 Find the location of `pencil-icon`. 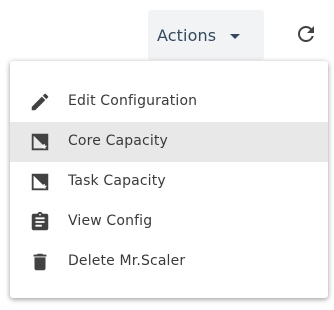

pencil-icon is located at coordinates (40, 102).